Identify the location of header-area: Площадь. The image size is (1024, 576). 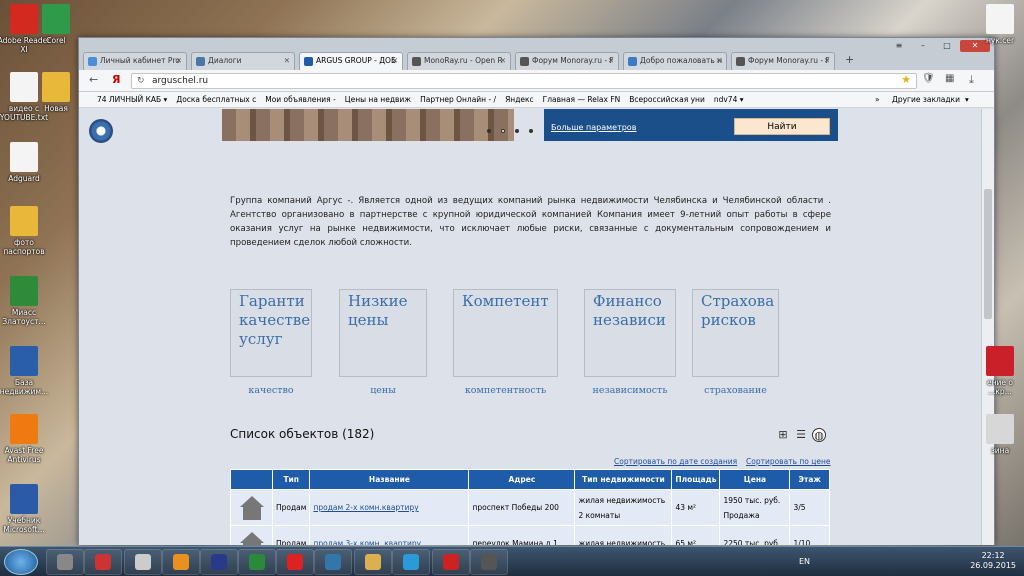
(696, 479).